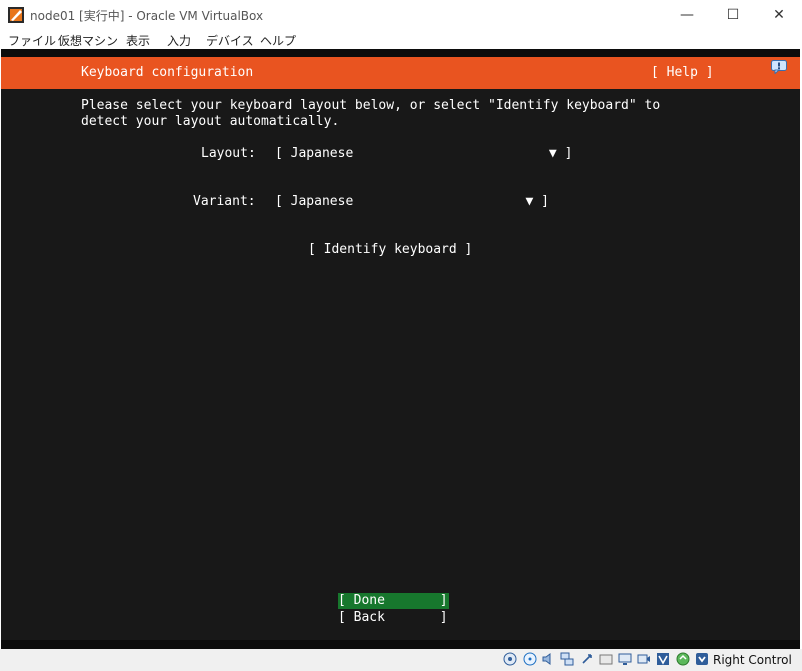  What do you see at coordinates (393, 617) in the screenshot?
I see `back-button: [ Back ]` at bounding box center [393, 617].